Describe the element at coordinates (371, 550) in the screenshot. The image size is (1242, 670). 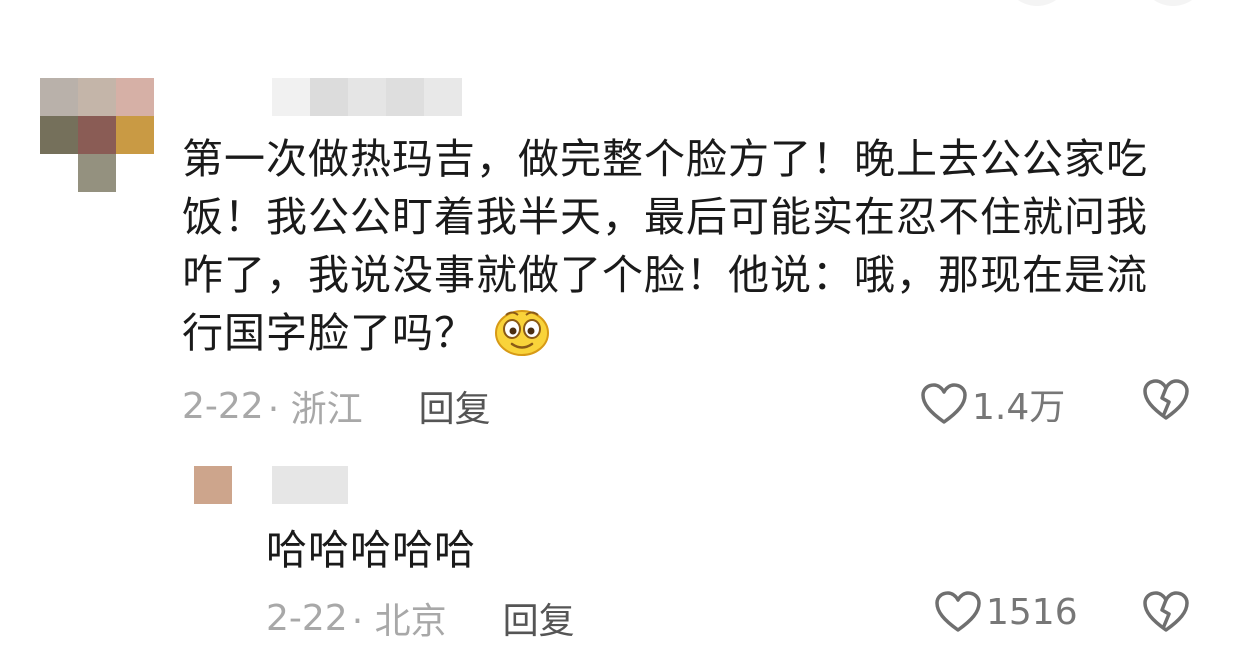
I see `reply-text: 哈哈哈哈哈` at that location.